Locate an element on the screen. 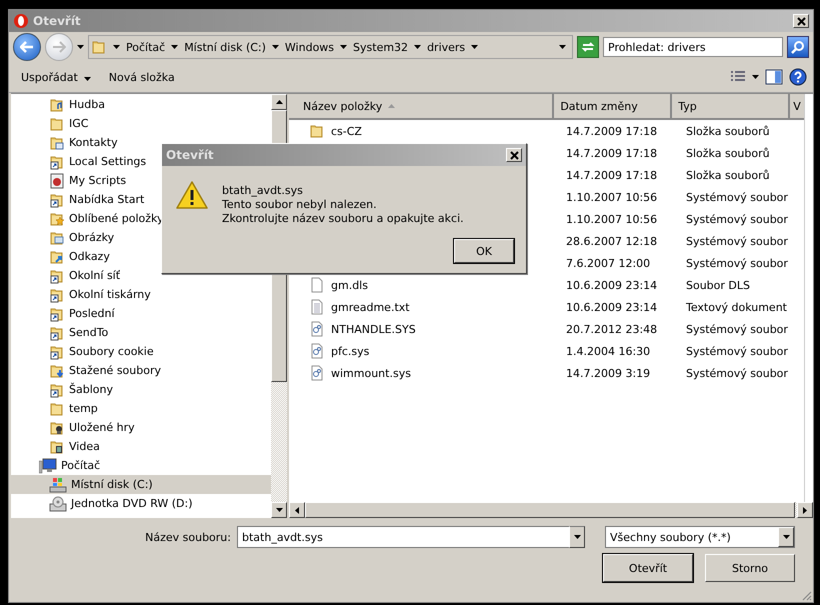  message-text: Zkontrolujte název souboru a opakujte akci. is located at coordinates (343, 218).